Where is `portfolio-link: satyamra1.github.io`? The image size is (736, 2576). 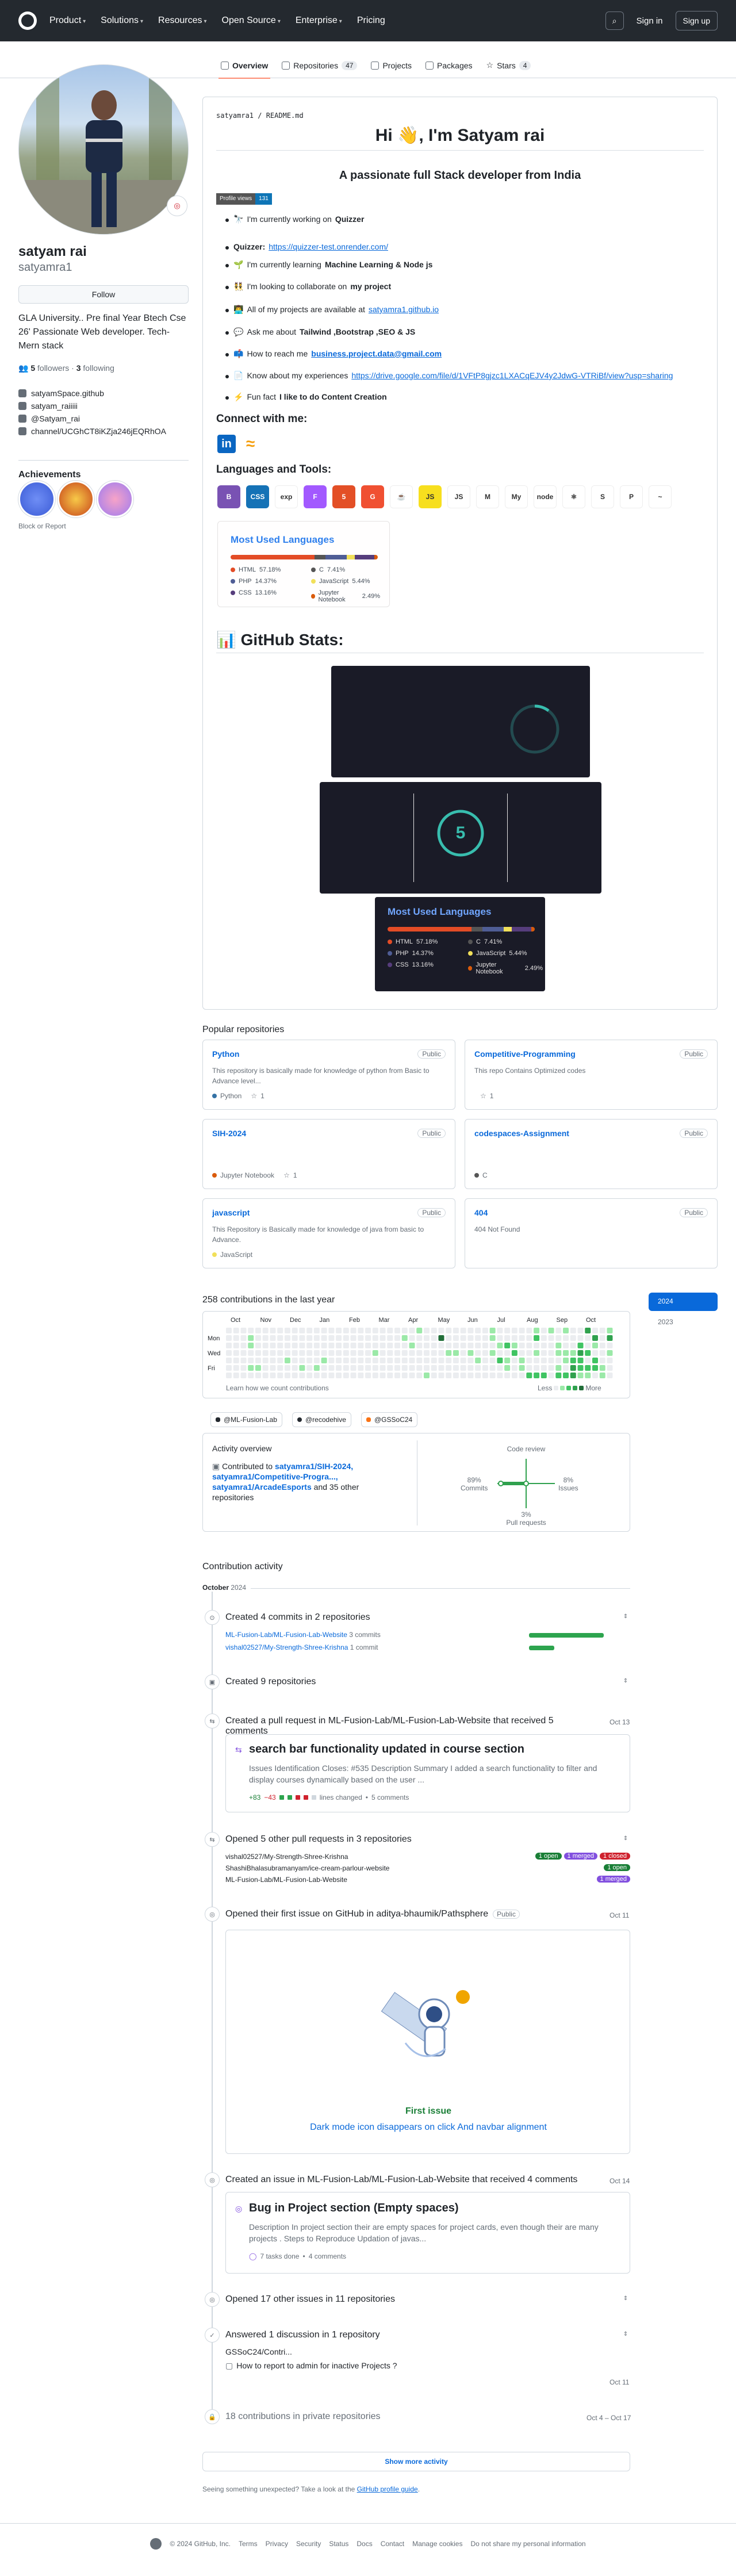 portfolio-link: satyamra1.github.io is located at coordinates (404, 310).